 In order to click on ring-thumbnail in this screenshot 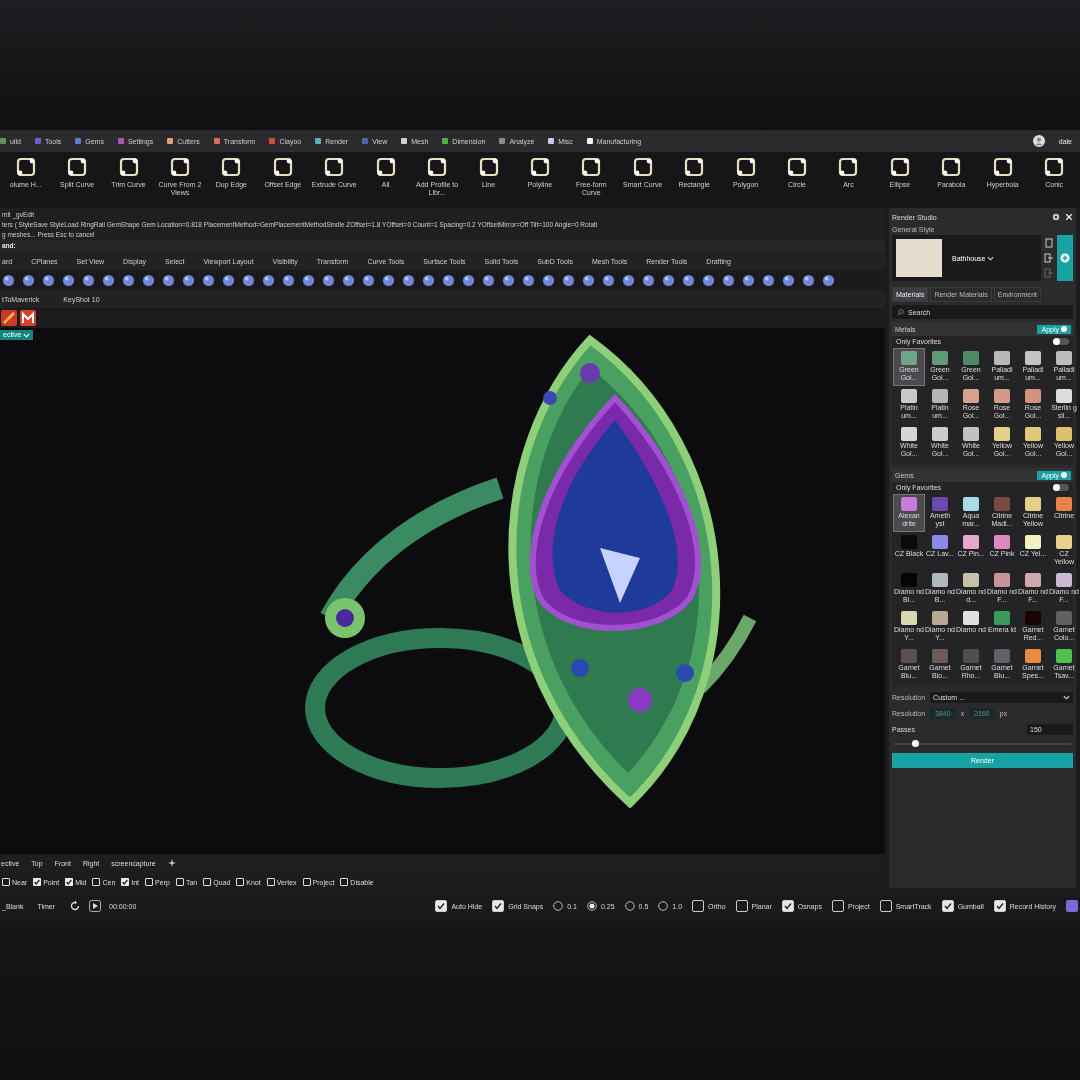, I will do `click(919, 258)`.